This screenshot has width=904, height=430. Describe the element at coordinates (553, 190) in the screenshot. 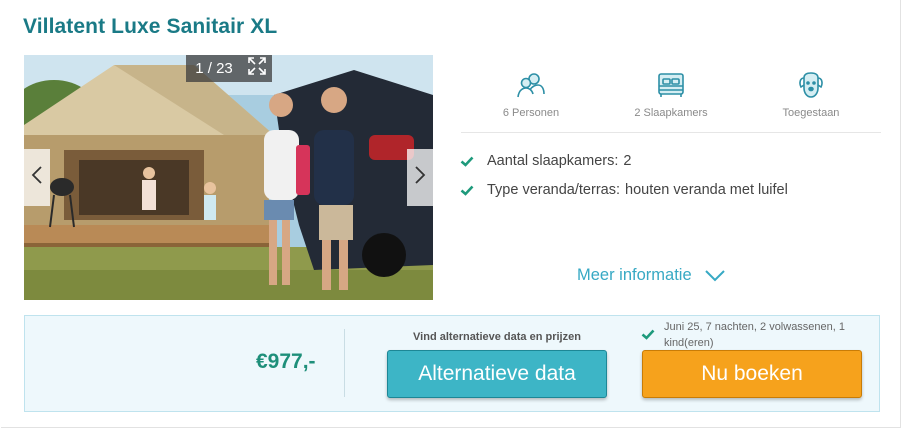

I see `spec-label: Type veranda/terras:` at that location.